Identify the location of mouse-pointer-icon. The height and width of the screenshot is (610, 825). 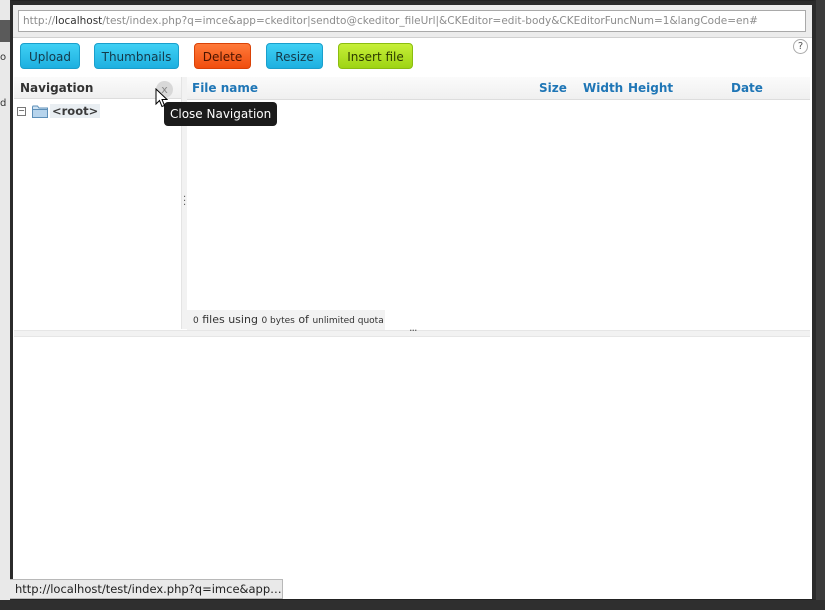
(161, 98).